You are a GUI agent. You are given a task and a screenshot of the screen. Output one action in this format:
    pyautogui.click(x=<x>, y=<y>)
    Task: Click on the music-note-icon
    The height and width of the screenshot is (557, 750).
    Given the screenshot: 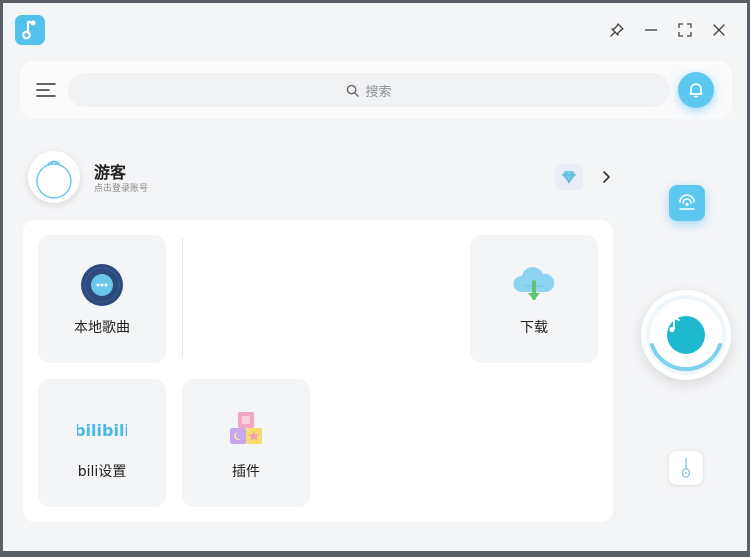 What is the action you would take?
    pyautogui.click(x=686, y=335)
    